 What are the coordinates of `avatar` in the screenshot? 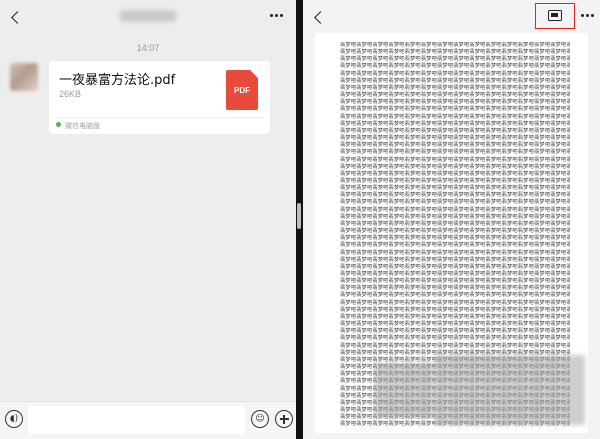 It's located at (24, 77).